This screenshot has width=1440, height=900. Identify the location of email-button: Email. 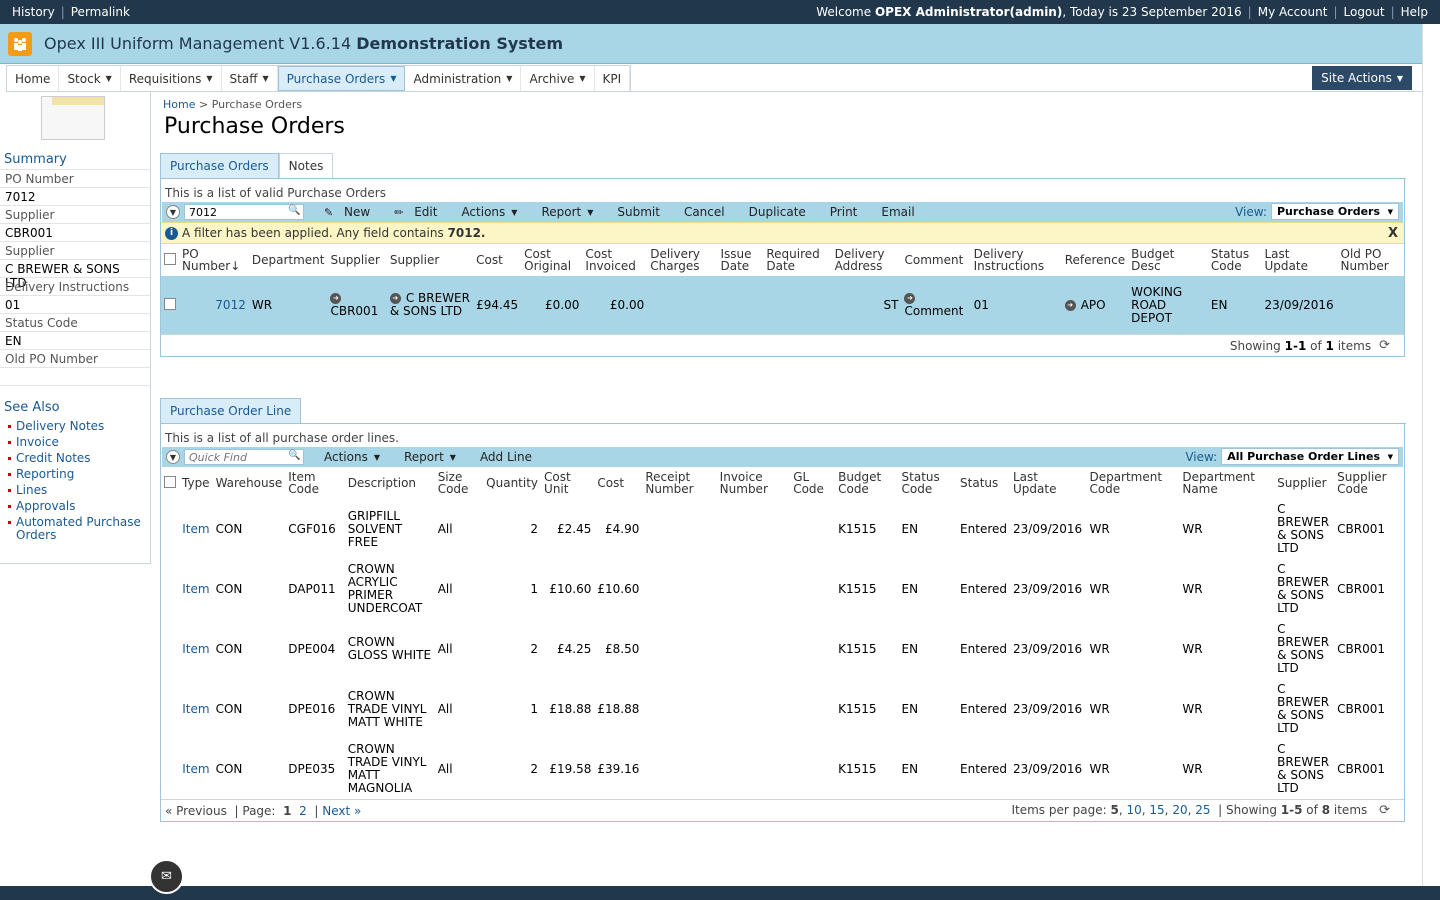
(897, 212).